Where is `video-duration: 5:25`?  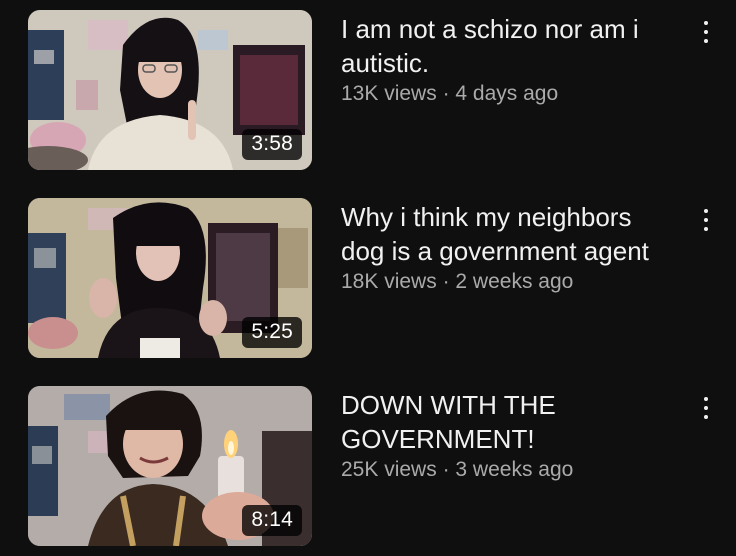
video-duration: 5:25 is located at coordinates (272, 332).